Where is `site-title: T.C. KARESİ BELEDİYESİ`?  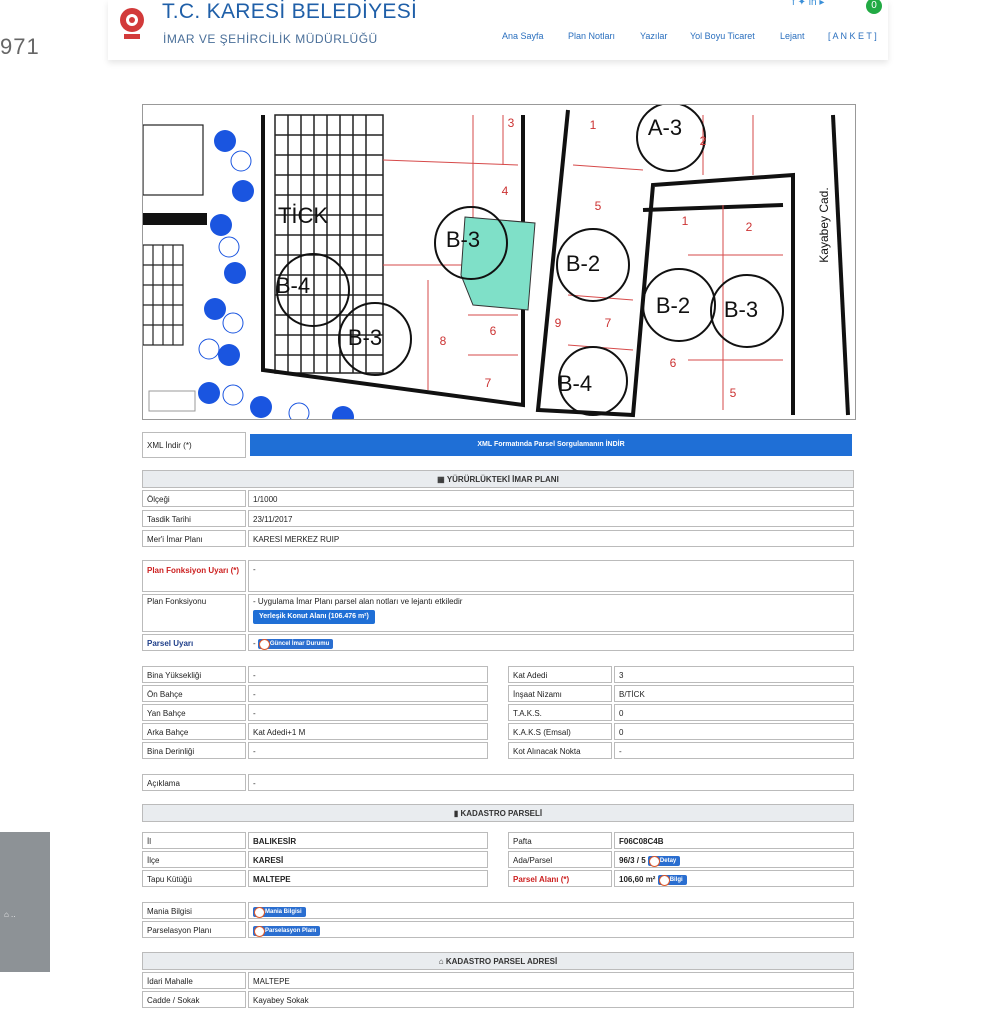
site-title: T.C. KARESİ BELEDİYESİ is located at coordinates (289, 12).